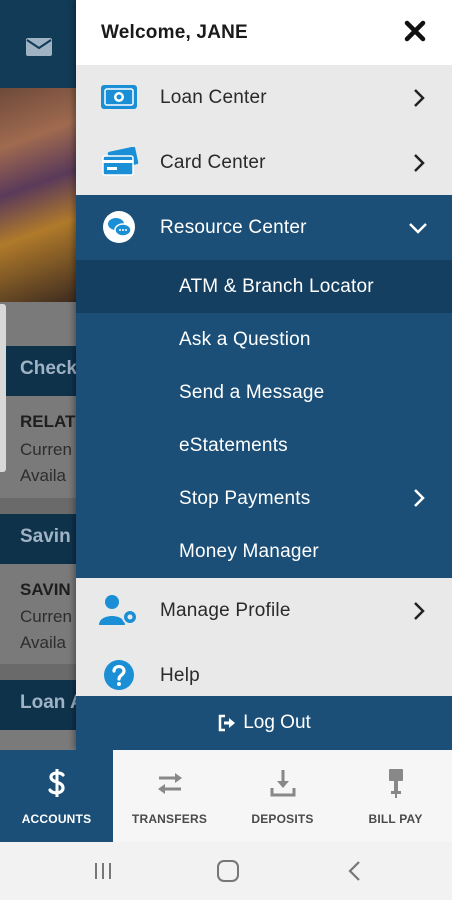 This screenshot has height=900, width=452. Describe the element at coordinates (119, 675) in the screenshot. I see `question-circle-icon` at that location.